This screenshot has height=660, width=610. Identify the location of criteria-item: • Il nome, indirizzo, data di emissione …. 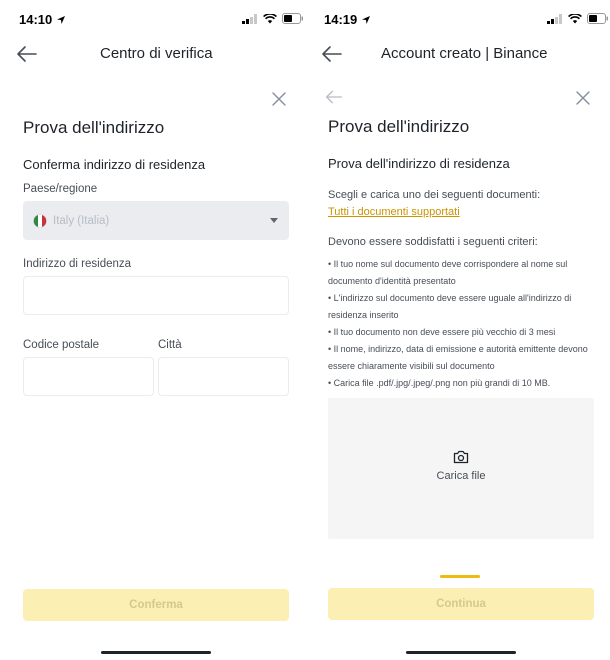
(458, 357).